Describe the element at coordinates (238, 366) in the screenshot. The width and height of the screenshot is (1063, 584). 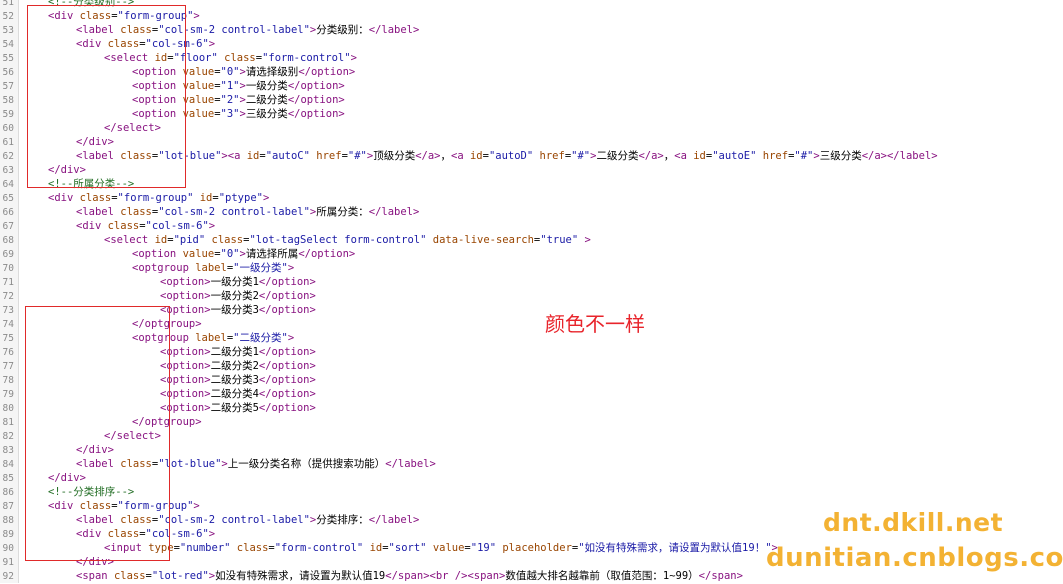
I see `code-text: <option>二级分类2</option>` at that location.